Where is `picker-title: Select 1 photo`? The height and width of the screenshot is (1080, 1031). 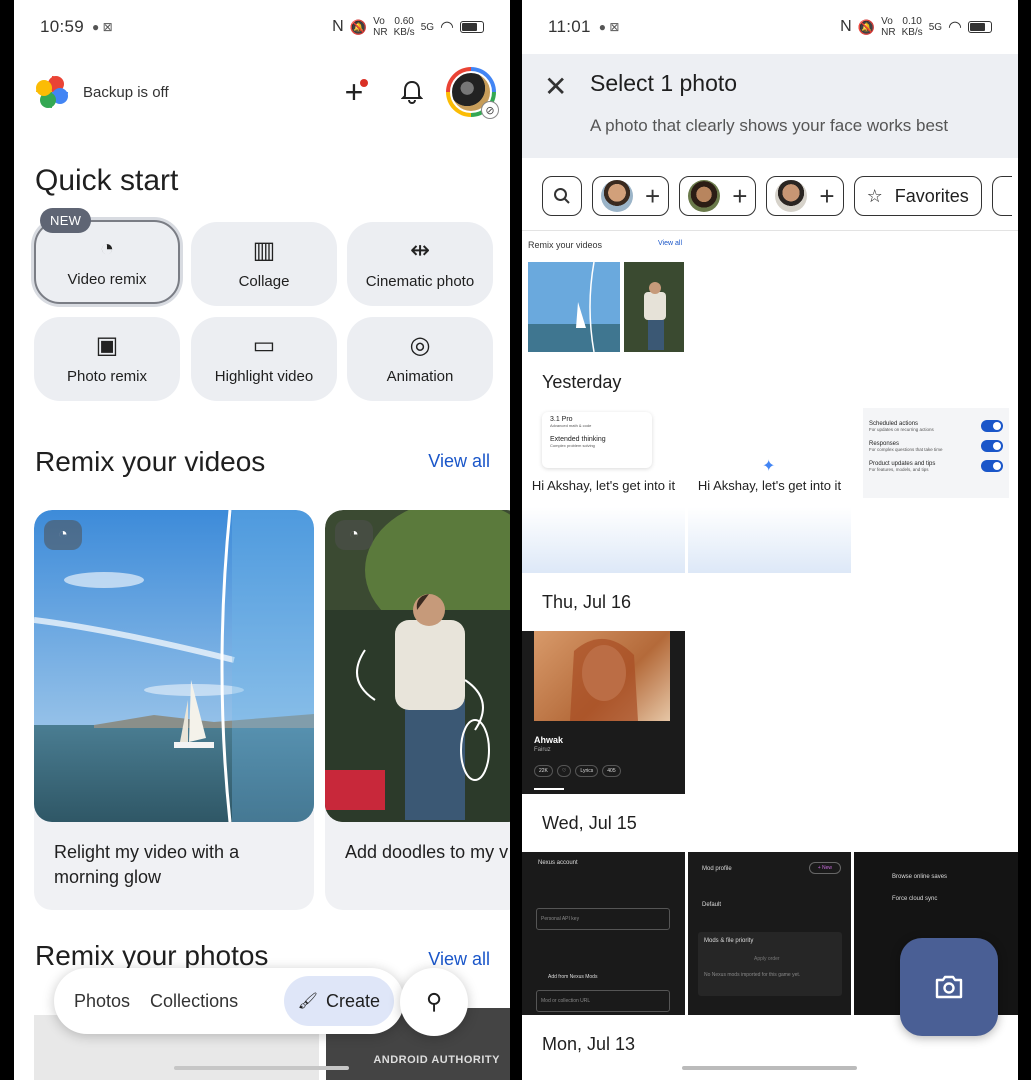
picker-title: Select 1 photo is located at coordinates (664, 83).